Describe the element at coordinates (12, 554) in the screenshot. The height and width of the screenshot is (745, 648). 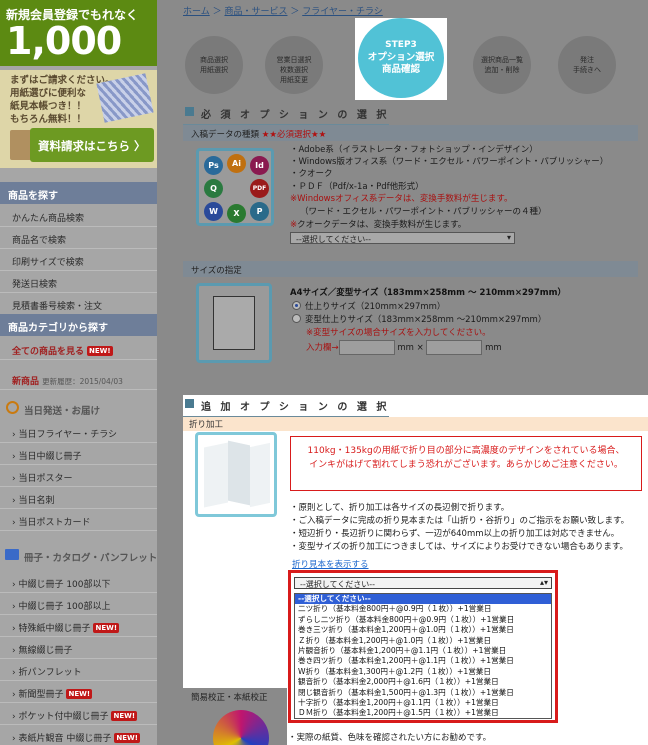
I see `book-icon` at that location.